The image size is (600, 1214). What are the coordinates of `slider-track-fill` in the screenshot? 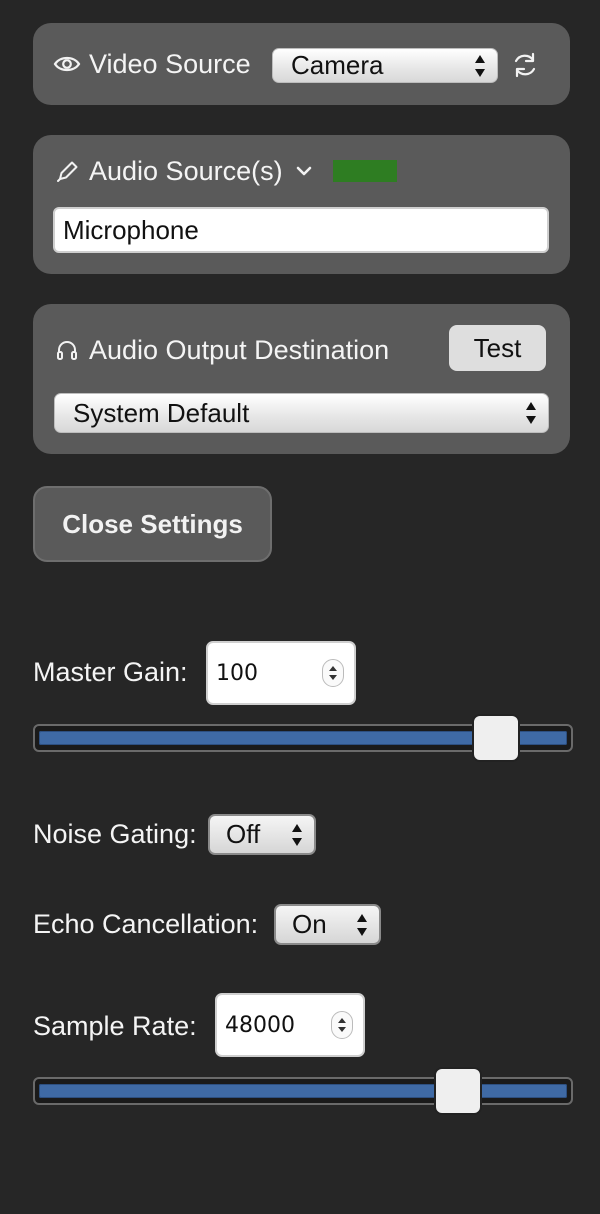 It's located at (303, 1091).